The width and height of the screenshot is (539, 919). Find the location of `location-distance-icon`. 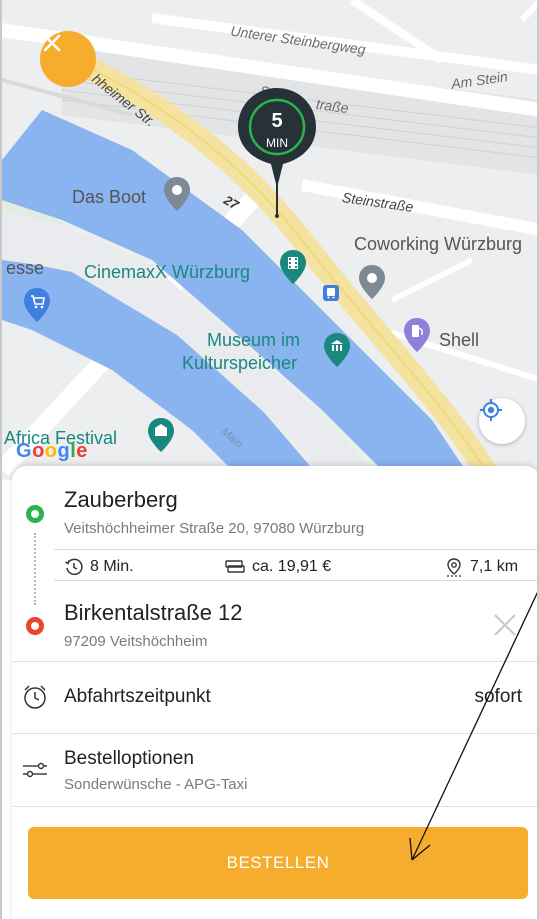

location-distance-icon is located at coordinates (454, 567).